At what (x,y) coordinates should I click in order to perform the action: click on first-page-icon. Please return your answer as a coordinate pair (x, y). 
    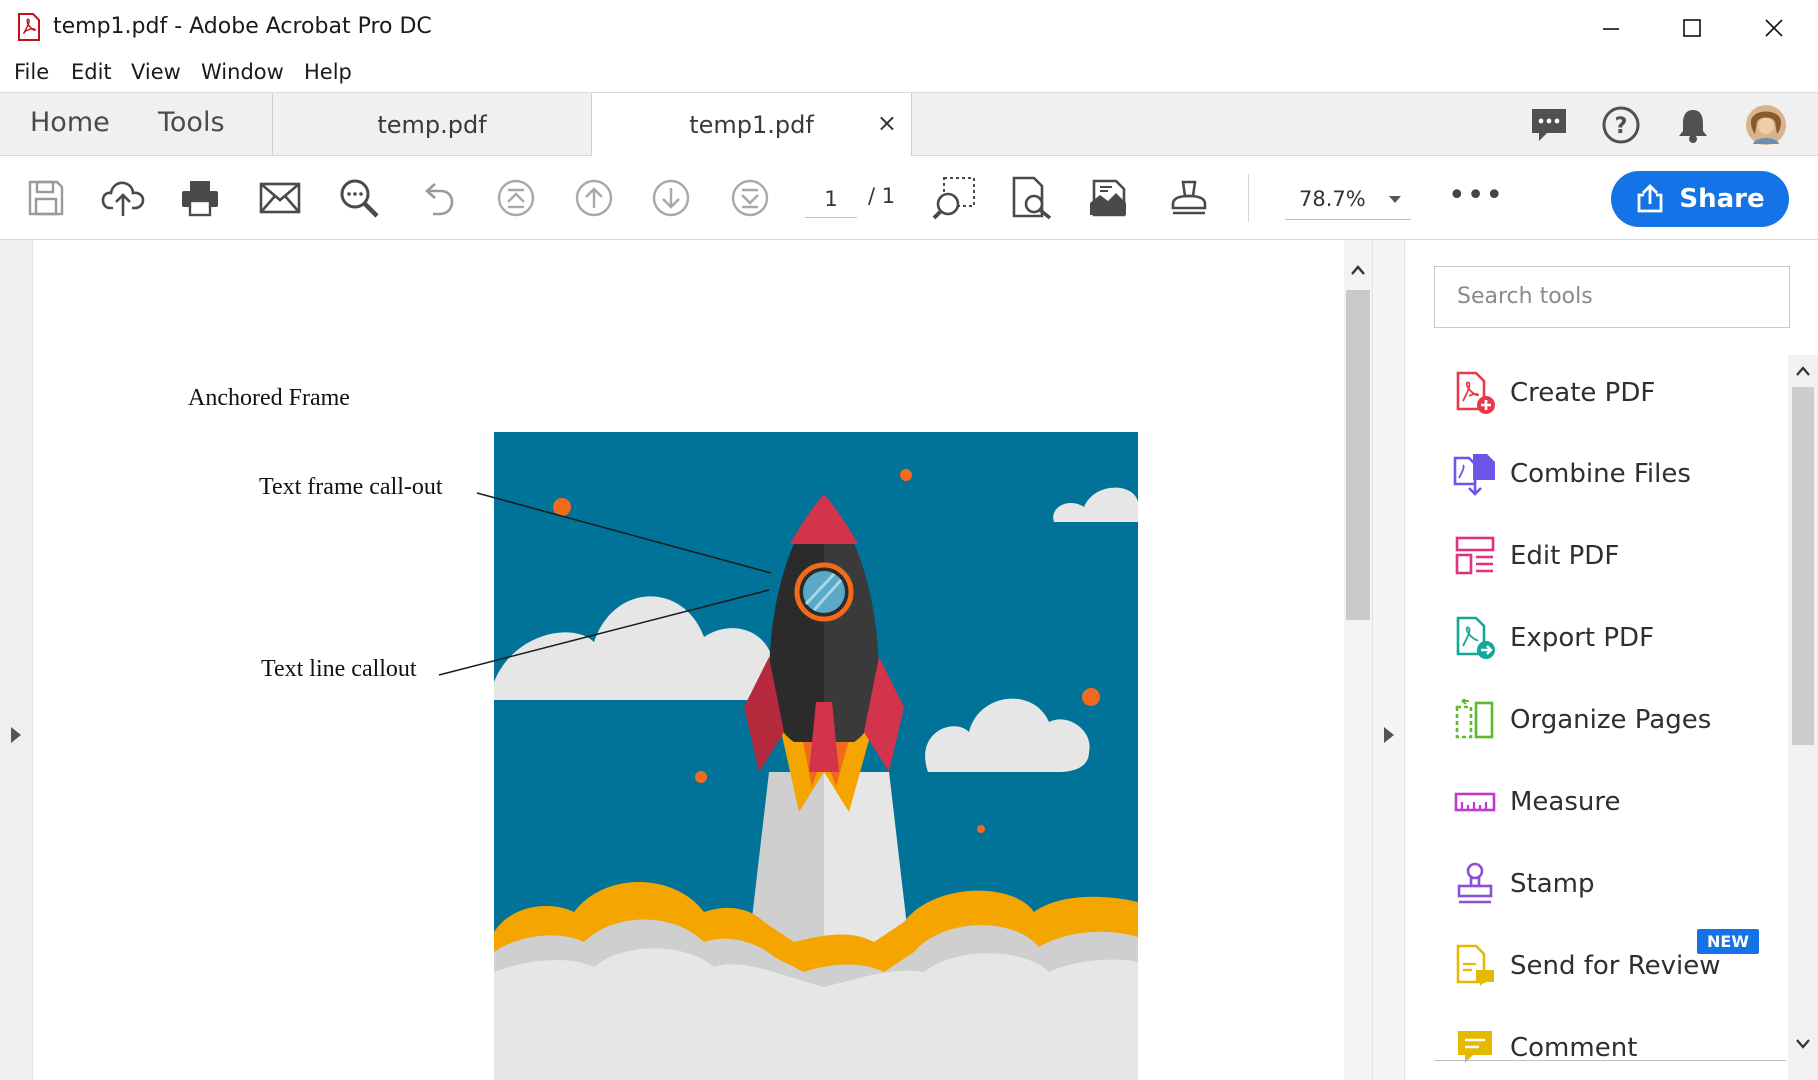
    Looking at the image, I should click on (516, 198).